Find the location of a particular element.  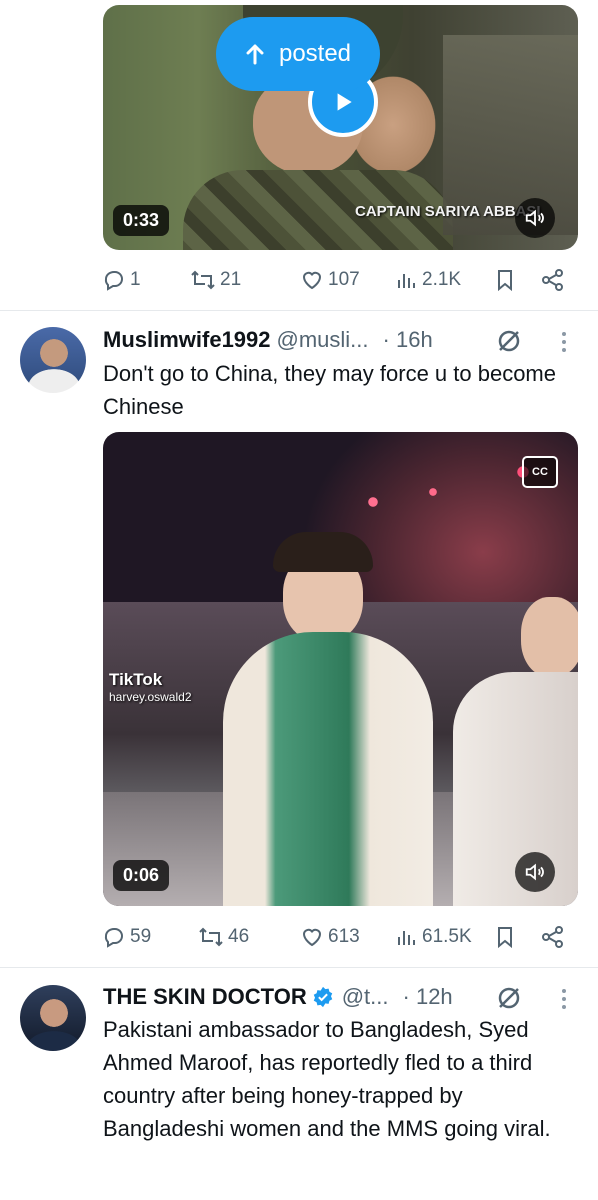

reply-count: 1 is located at coordinates (135, 279).